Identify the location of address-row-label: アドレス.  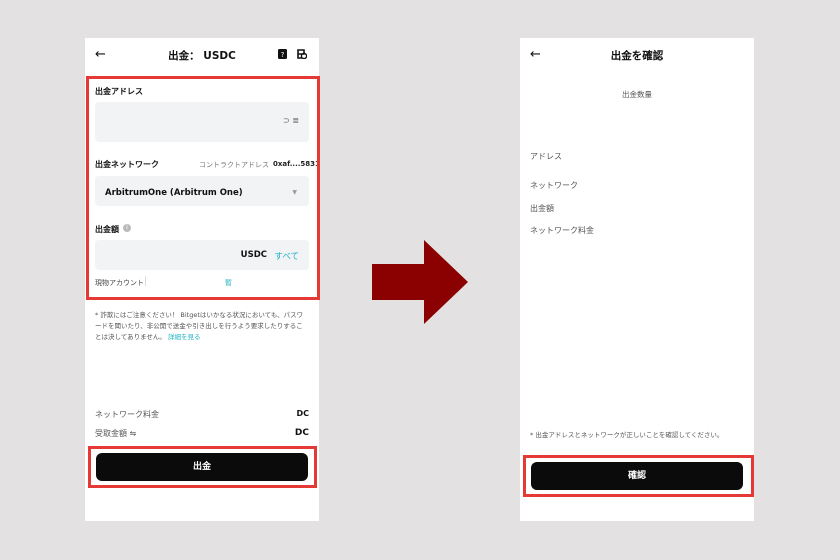
(546, 156).